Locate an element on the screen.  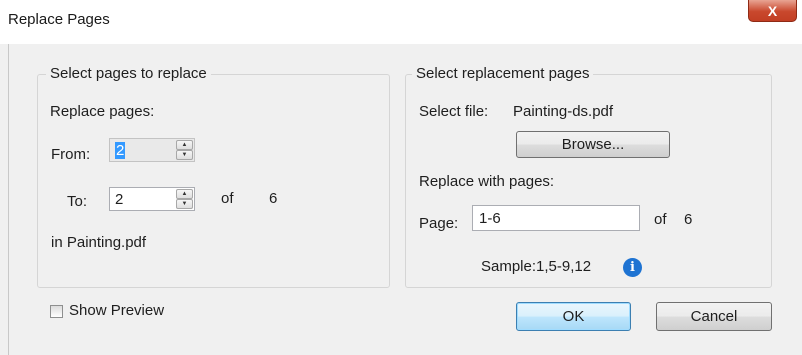
show-preview-label: Show Preview is located at coordinates (116, 310).